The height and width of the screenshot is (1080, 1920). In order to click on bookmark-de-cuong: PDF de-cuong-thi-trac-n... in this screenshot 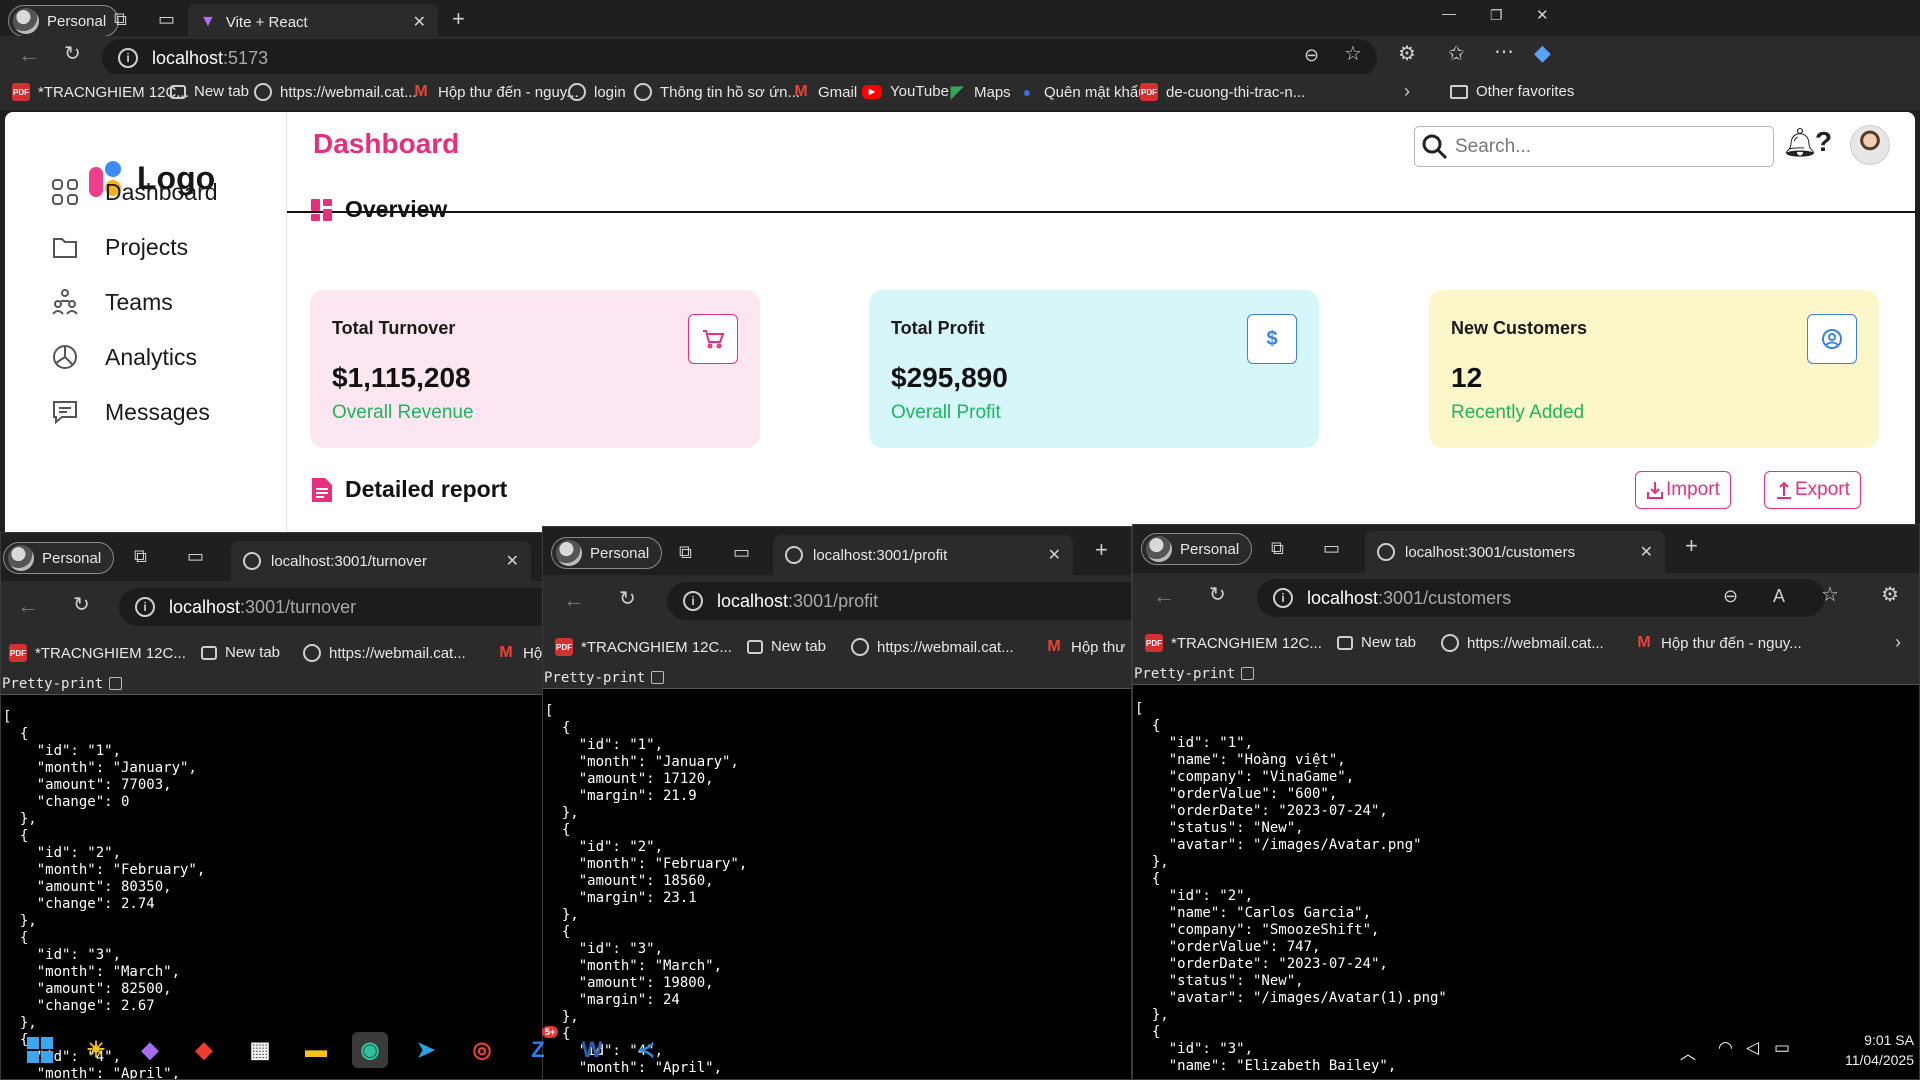, I will do `click(1222, 92)`.